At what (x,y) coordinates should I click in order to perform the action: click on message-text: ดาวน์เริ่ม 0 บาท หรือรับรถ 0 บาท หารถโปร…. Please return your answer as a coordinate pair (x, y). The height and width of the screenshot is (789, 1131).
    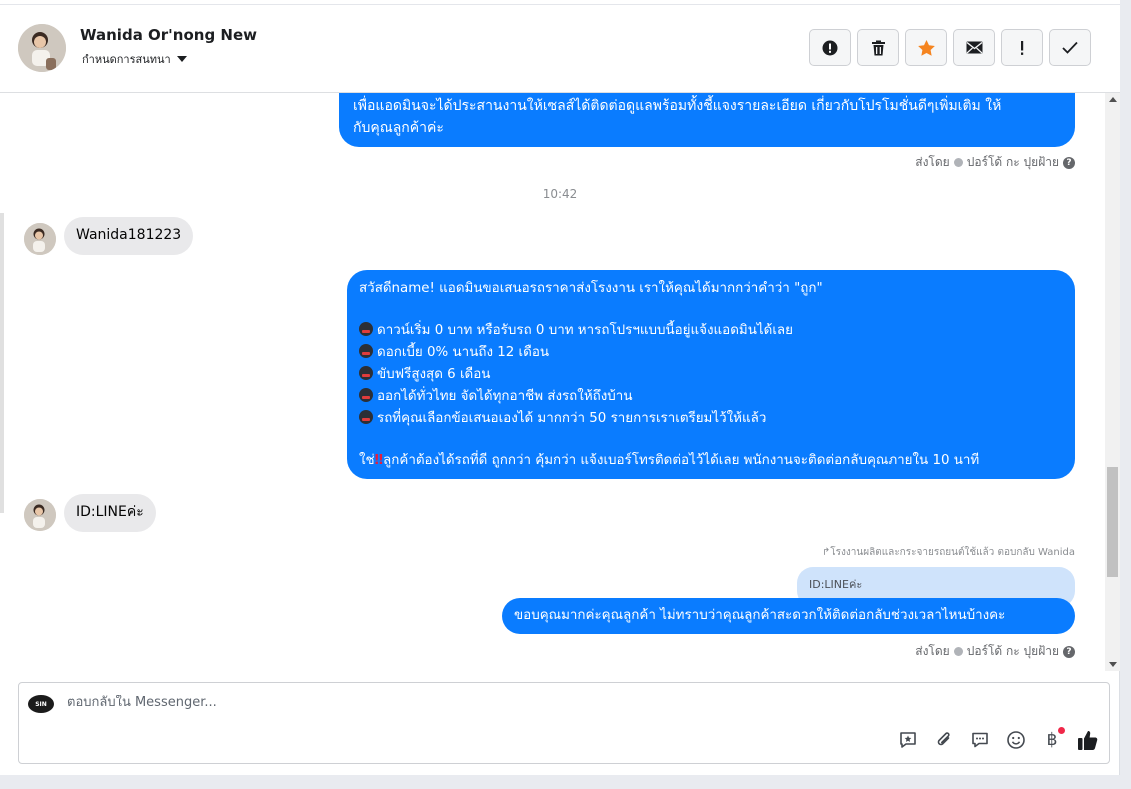
    Looking at the image, I should click on (585, 330).